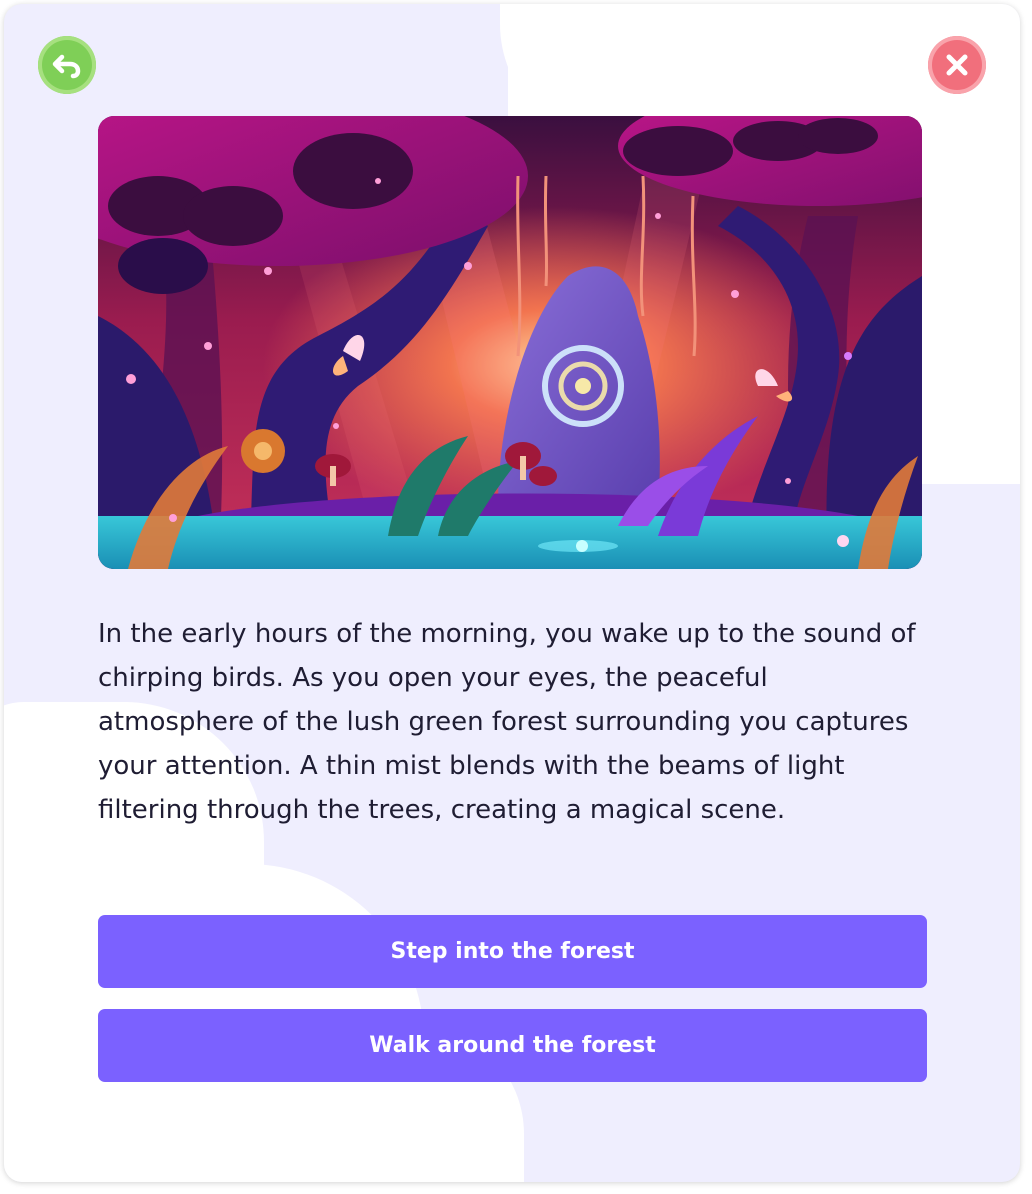 This screenshot has width=1032, height=1194. I want to click on close-x-icon, so click(957, 65).